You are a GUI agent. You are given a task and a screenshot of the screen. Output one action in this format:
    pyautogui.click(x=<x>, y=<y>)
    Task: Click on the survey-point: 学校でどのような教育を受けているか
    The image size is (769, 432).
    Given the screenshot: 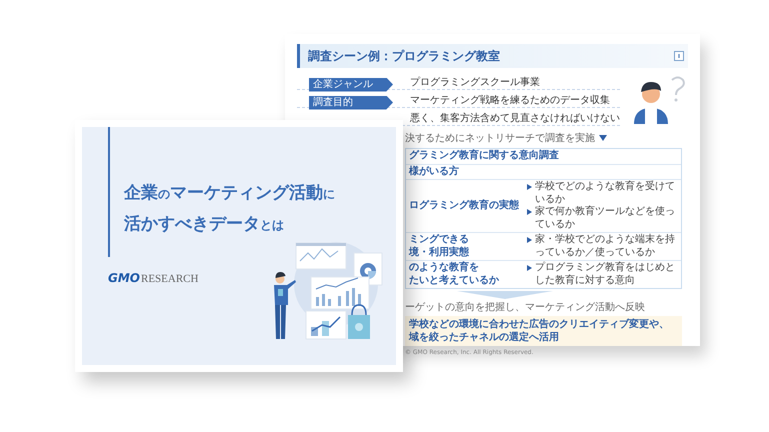 What is the action you would take?
    pyautogui.click(x=605, y=193)
    